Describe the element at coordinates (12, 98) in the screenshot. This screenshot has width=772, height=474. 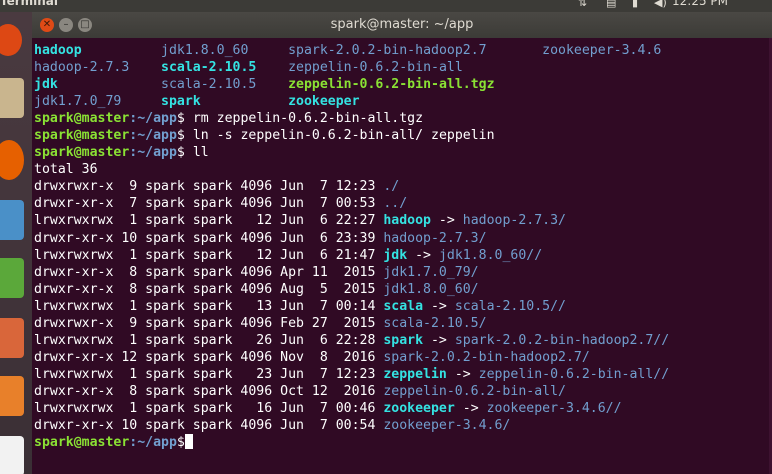
I see `files-icon` at that location.